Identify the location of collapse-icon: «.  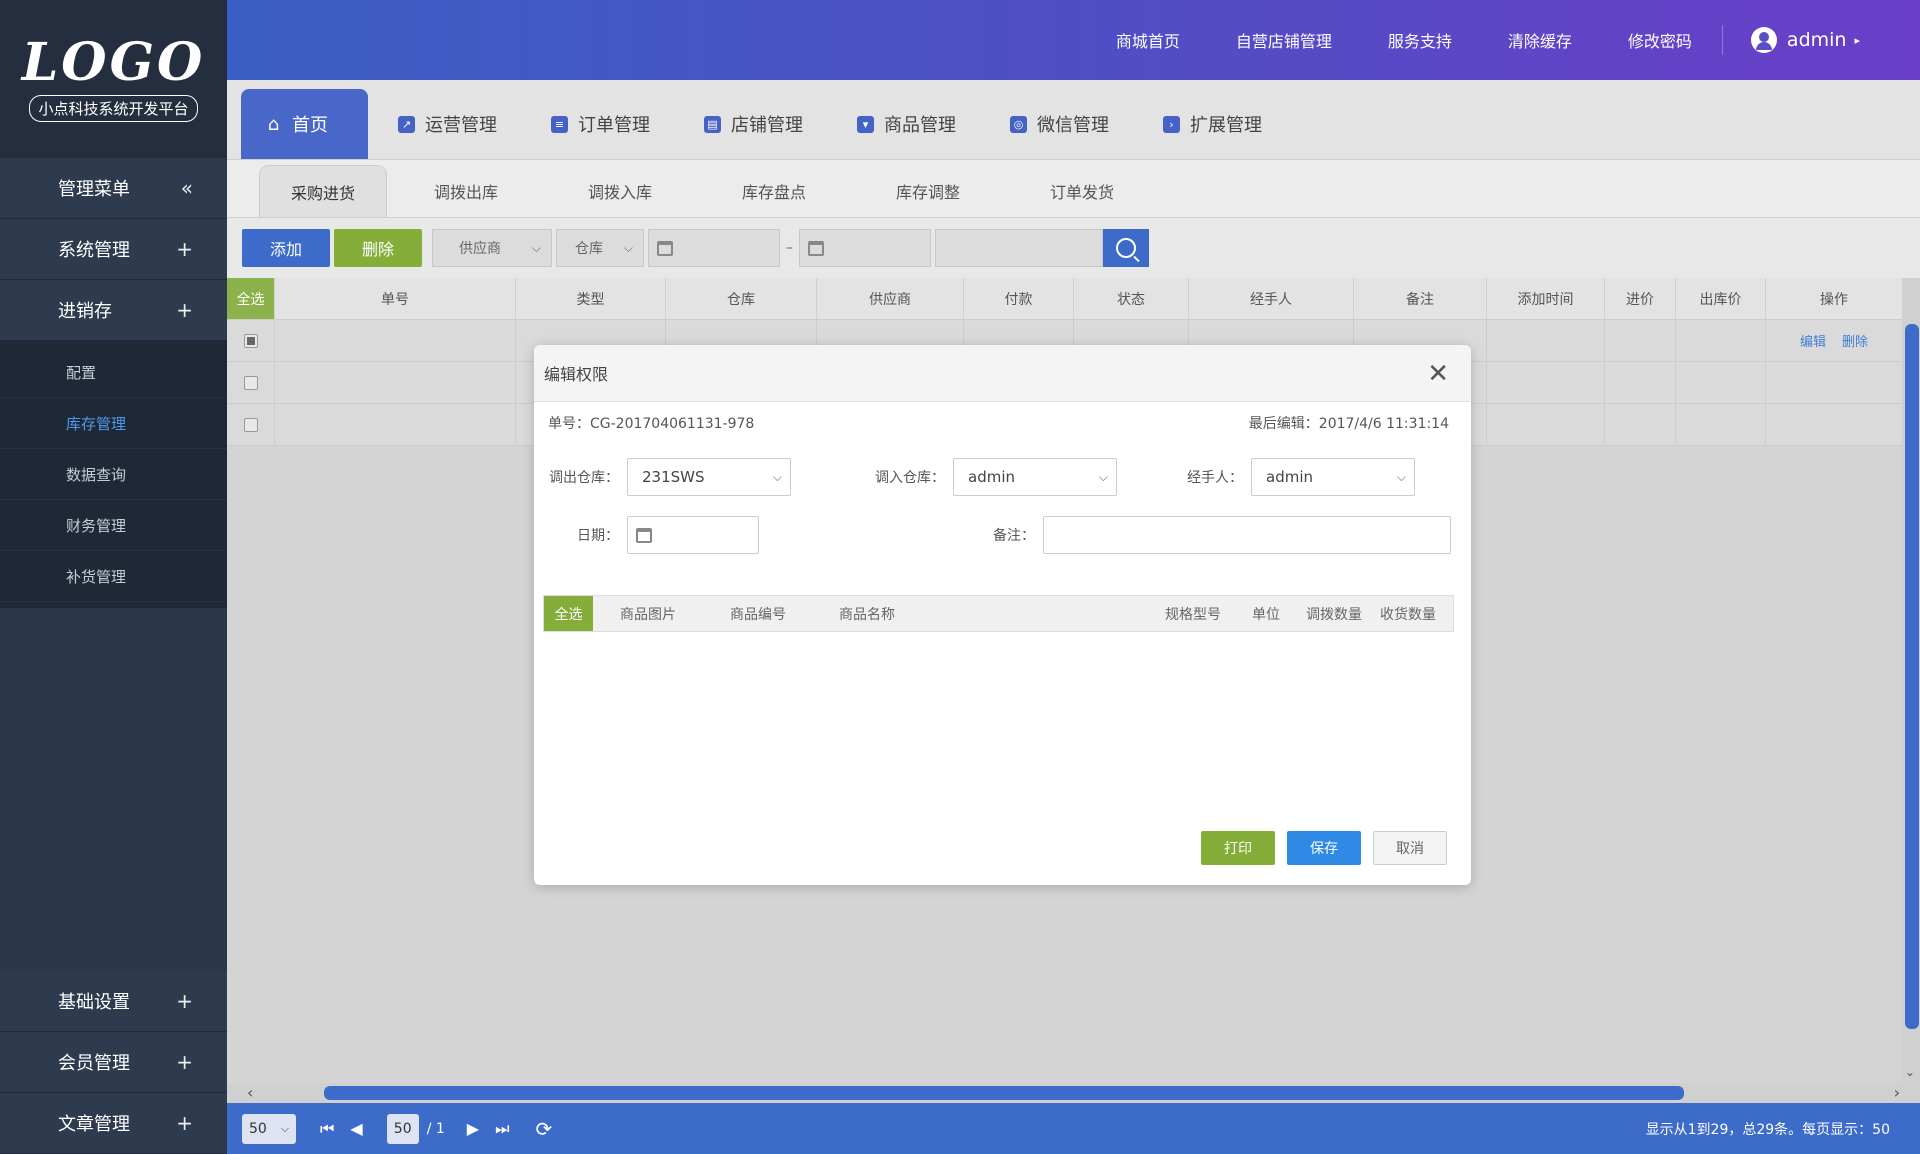
(187, 188).